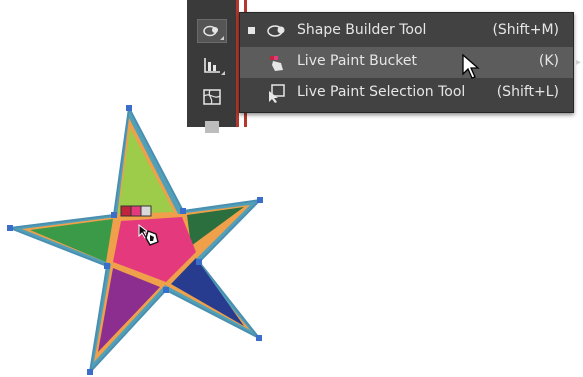  I want to click on tool-top-partial, so click(212, 5).